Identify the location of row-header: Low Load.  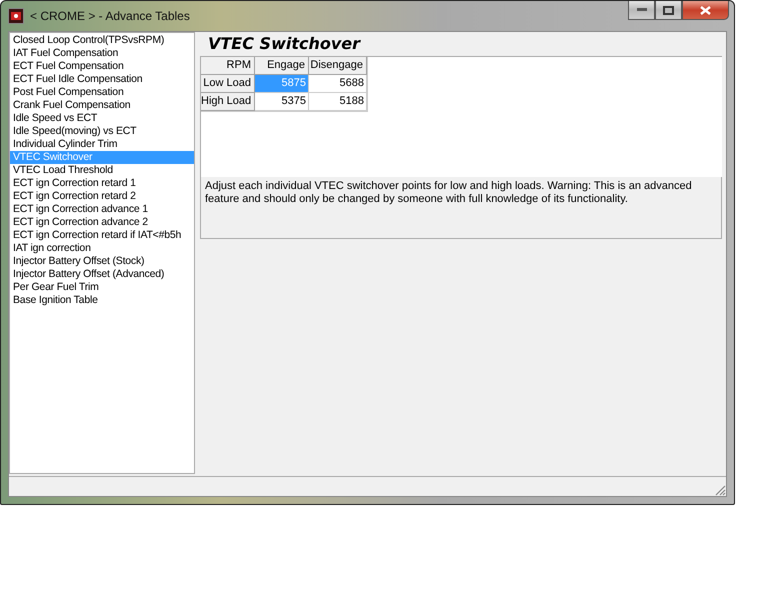
(228, 84).